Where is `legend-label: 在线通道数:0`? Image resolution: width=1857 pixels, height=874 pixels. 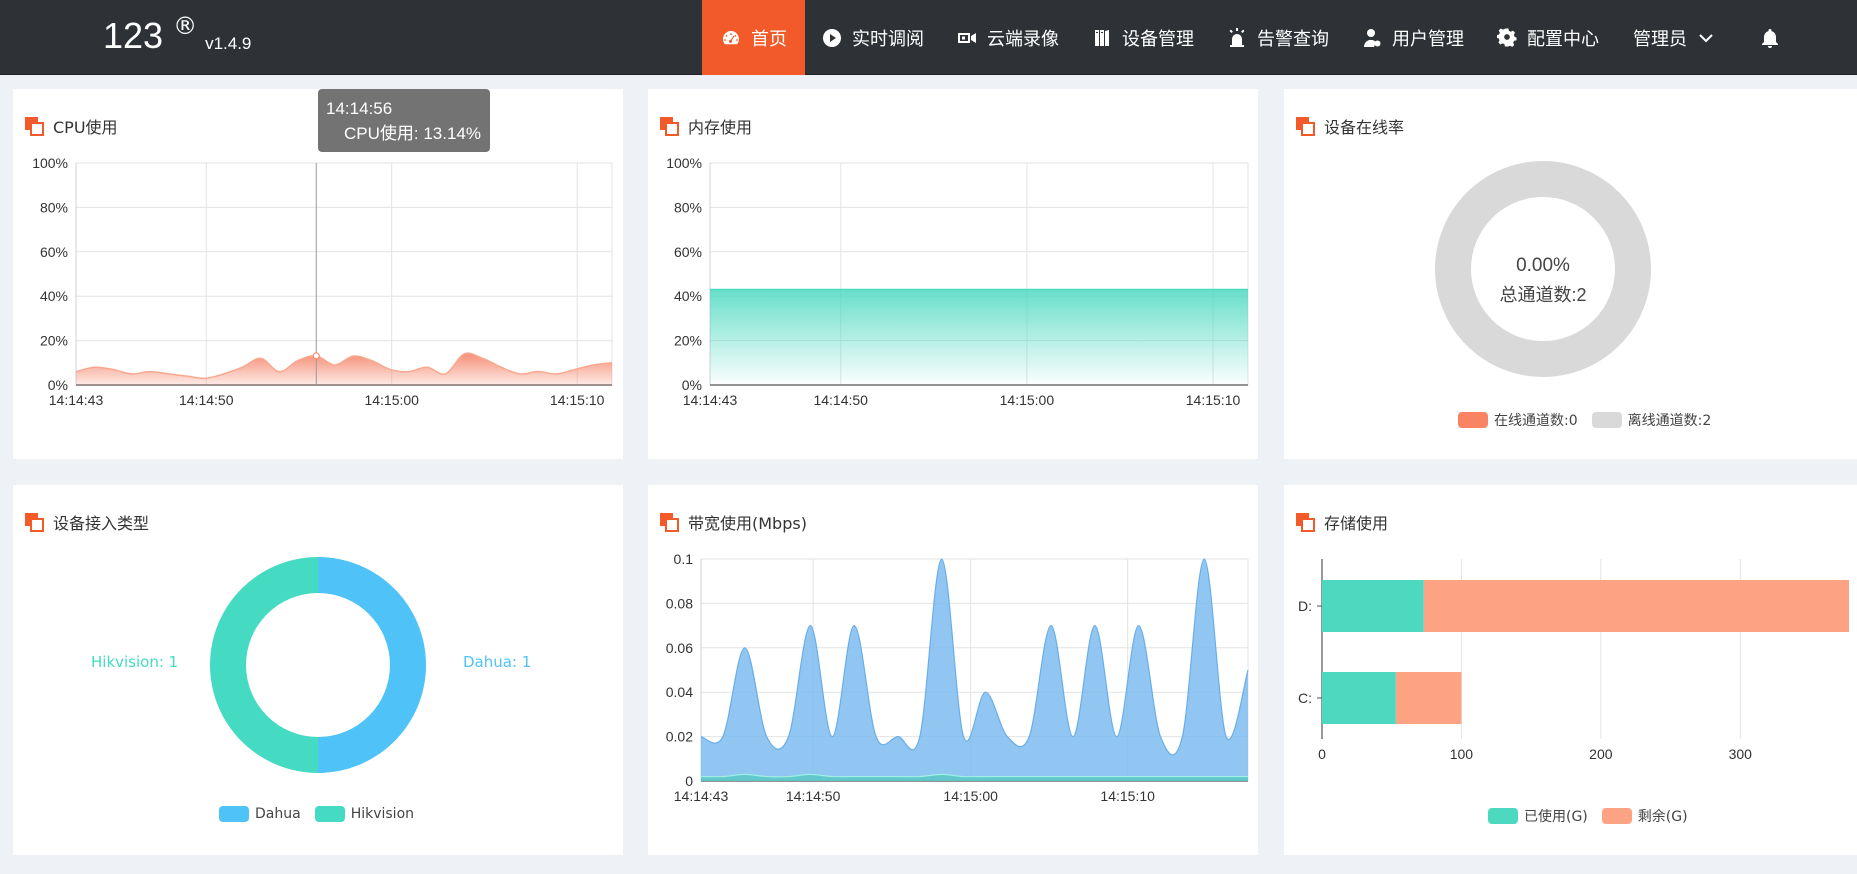 legend-label: 在线通道数:0 is located at coordinates (1536, 421).